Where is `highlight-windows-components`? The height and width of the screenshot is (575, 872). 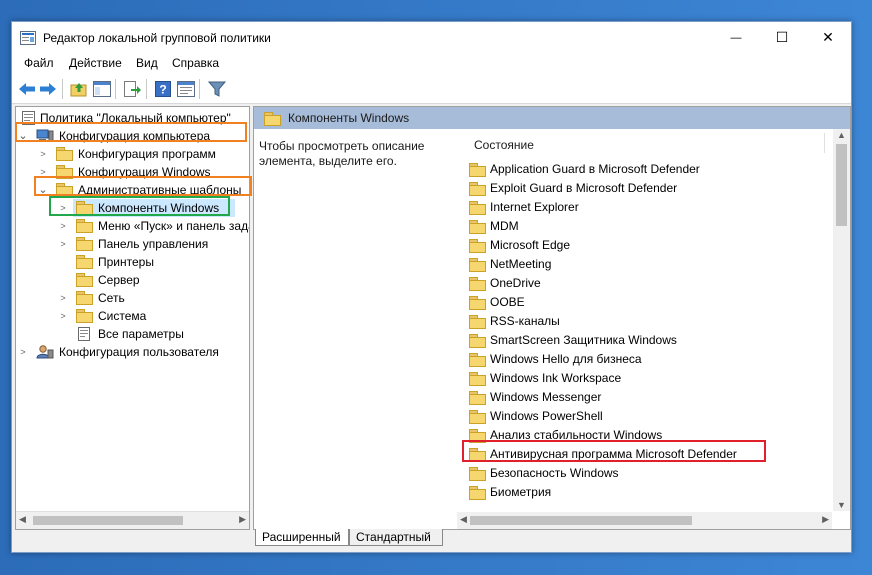
highlight-windows-components is located at coordinates (139, 206).